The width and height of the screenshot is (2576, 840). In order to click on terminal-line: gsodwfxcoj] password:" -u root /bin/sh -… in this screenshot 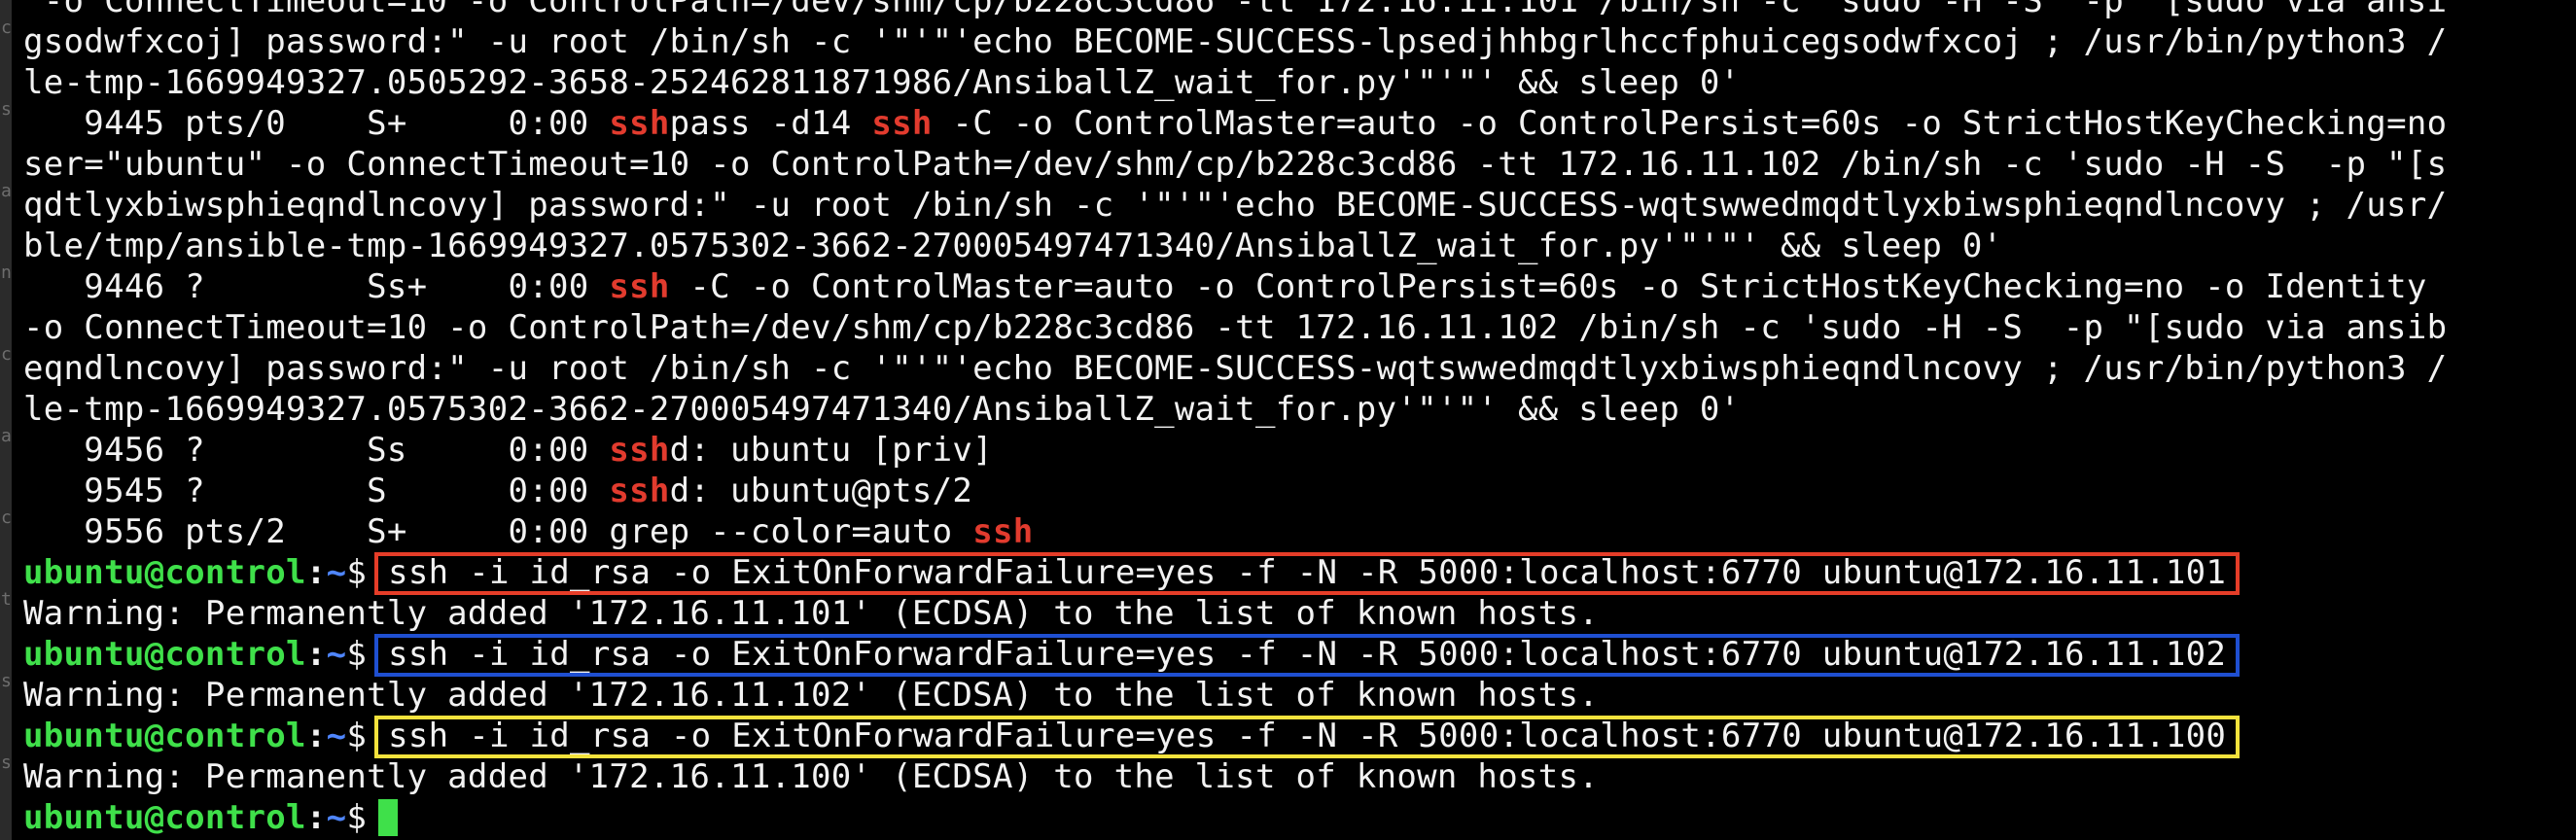, I will do `click(1236, 41)`.